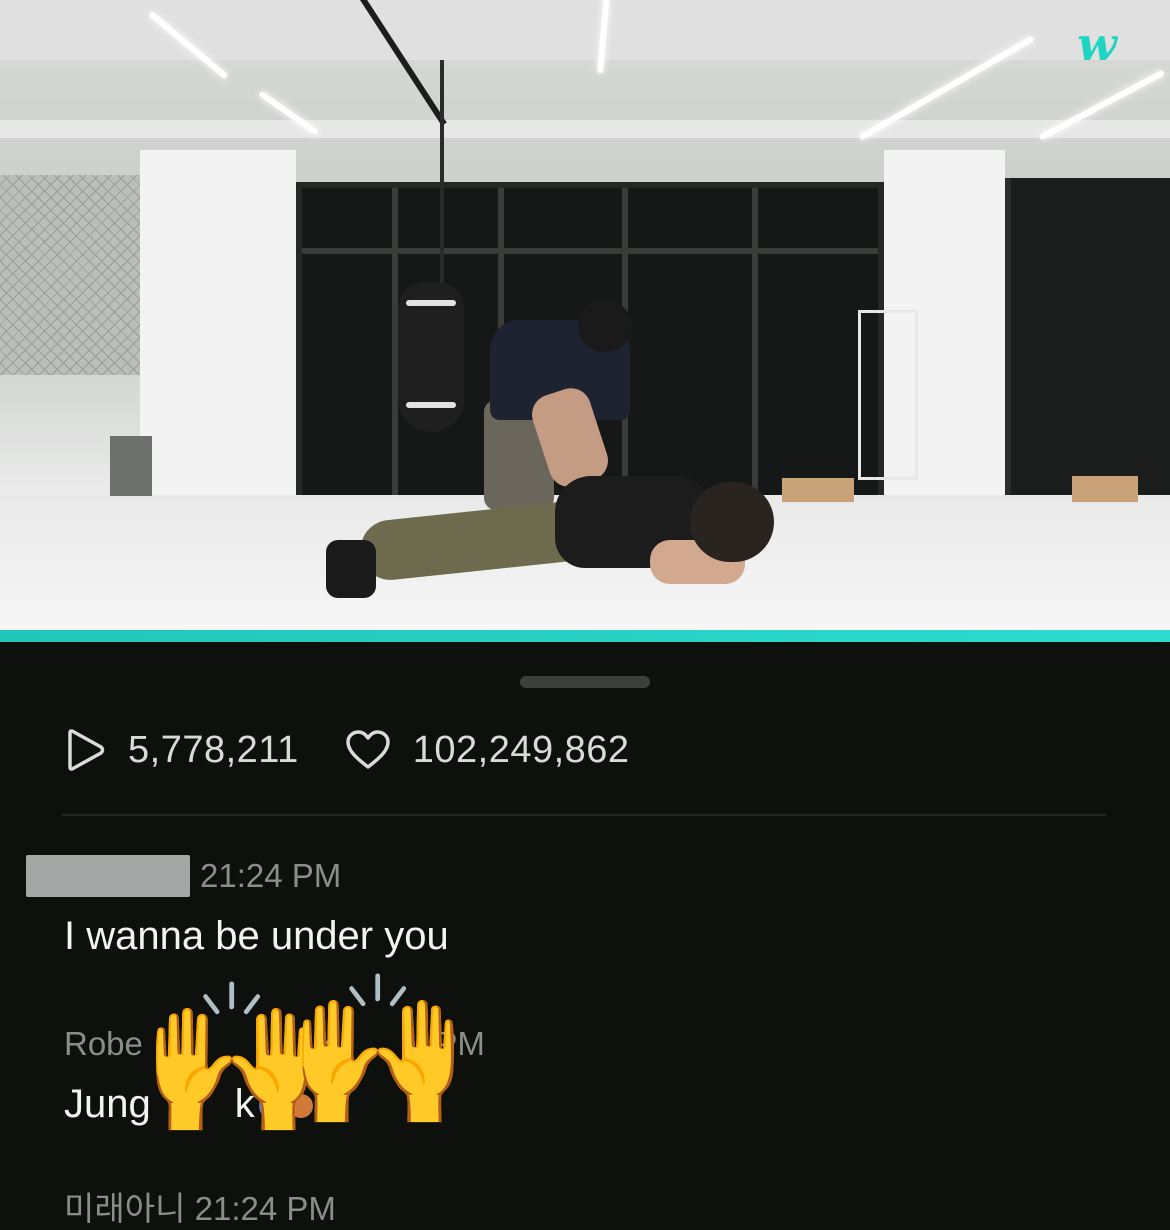  I want to click on bag-chain, so click(442, 172).